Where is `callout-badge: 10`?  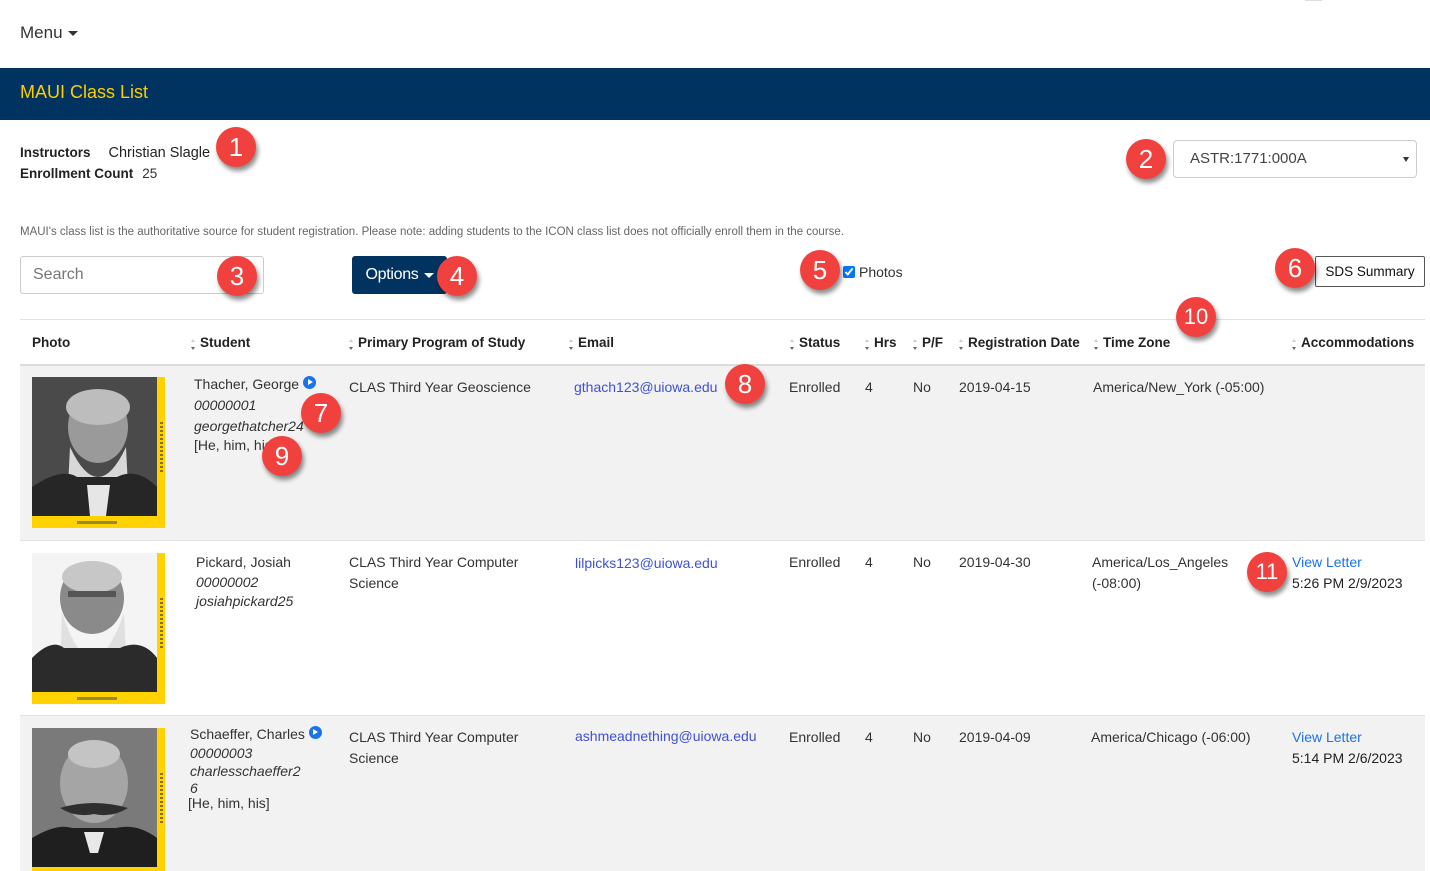 callout-badge: 10 is located at coordinates (1196, 317).